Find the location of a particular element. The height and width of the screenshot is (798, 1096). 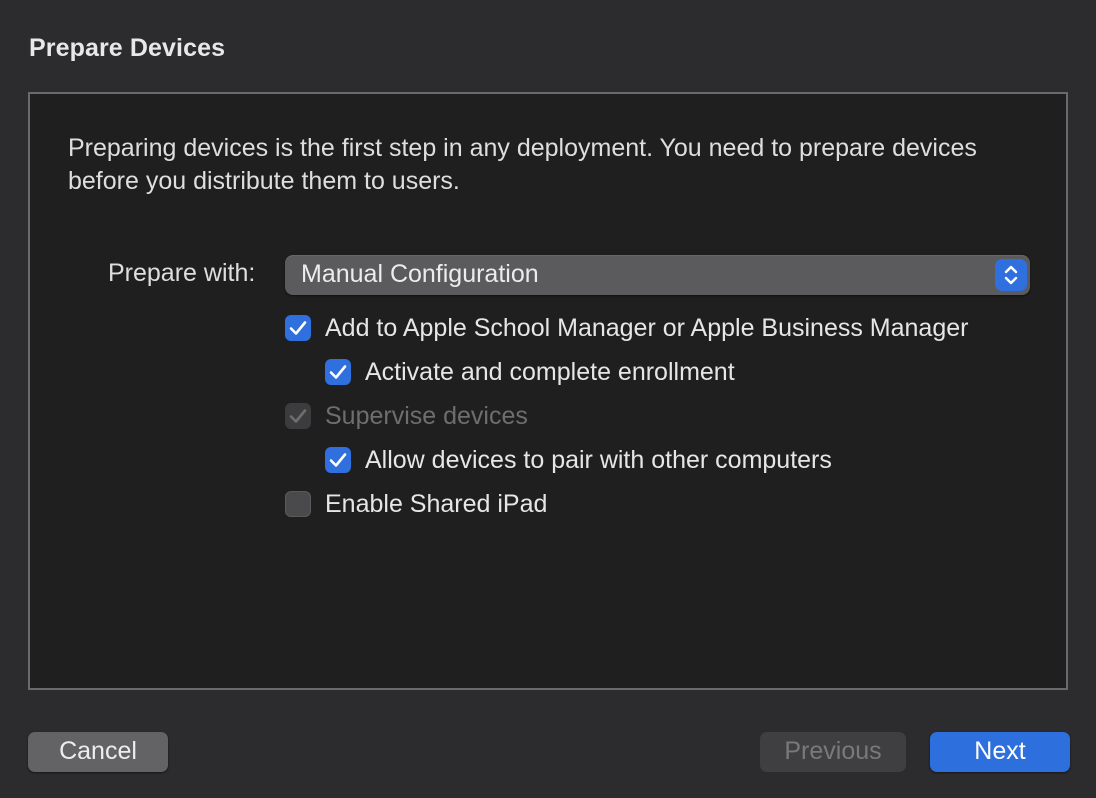

activate-enrollment-label: Activate and complete enrollment is located at coordinates (550, 372).